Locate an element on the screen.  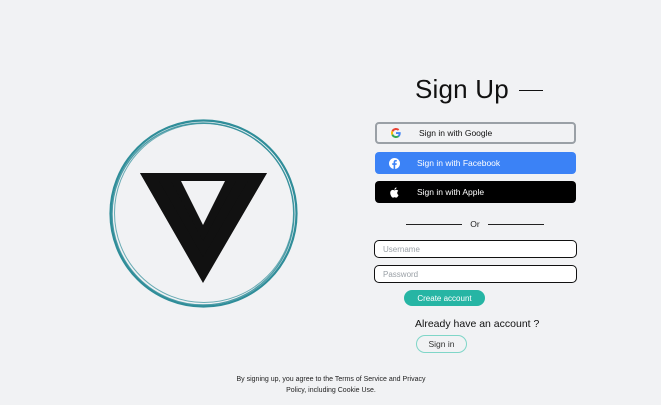
title-decoration-line is located at coordinates (530, 90).